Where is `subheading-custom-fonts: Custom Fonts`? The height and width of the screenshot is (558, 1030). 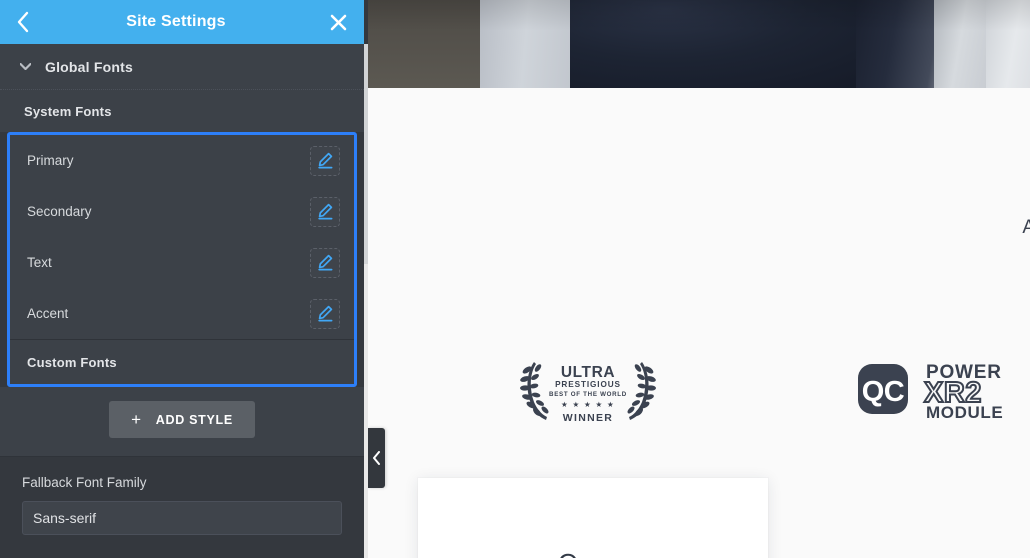
subheading-custom-fonts: Custom Fonts is located at coordinates (72, 362).